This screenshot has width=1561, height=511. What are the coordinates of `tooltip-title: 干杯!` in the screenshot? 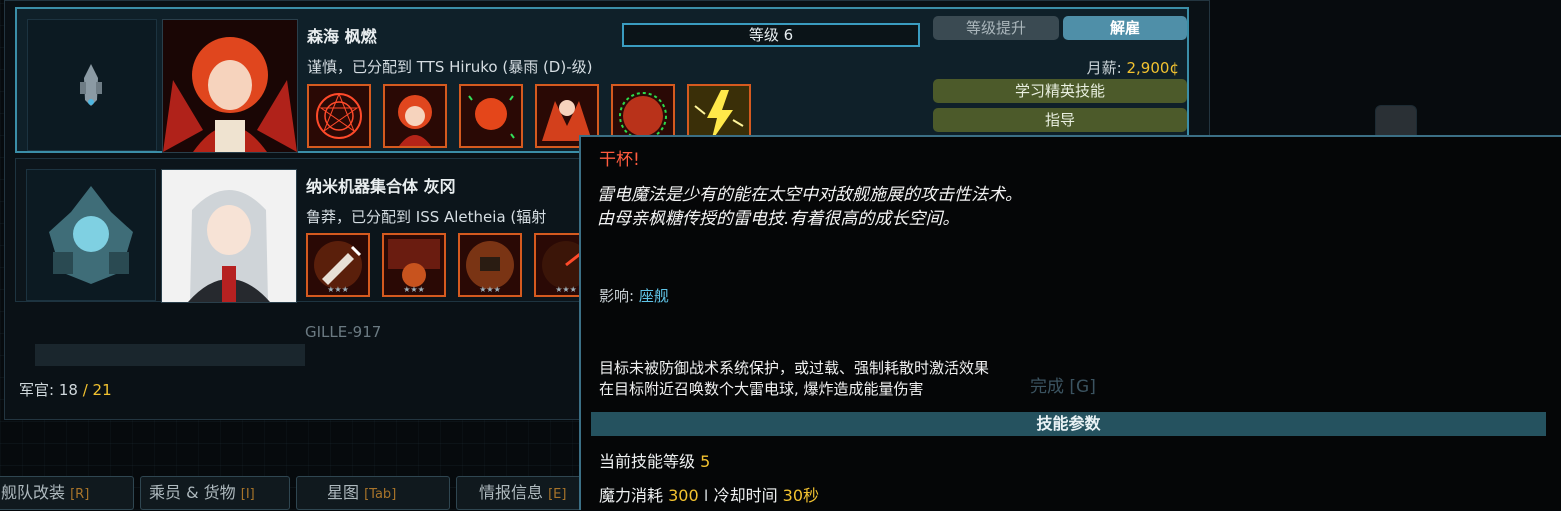 It's located at (619, 160).